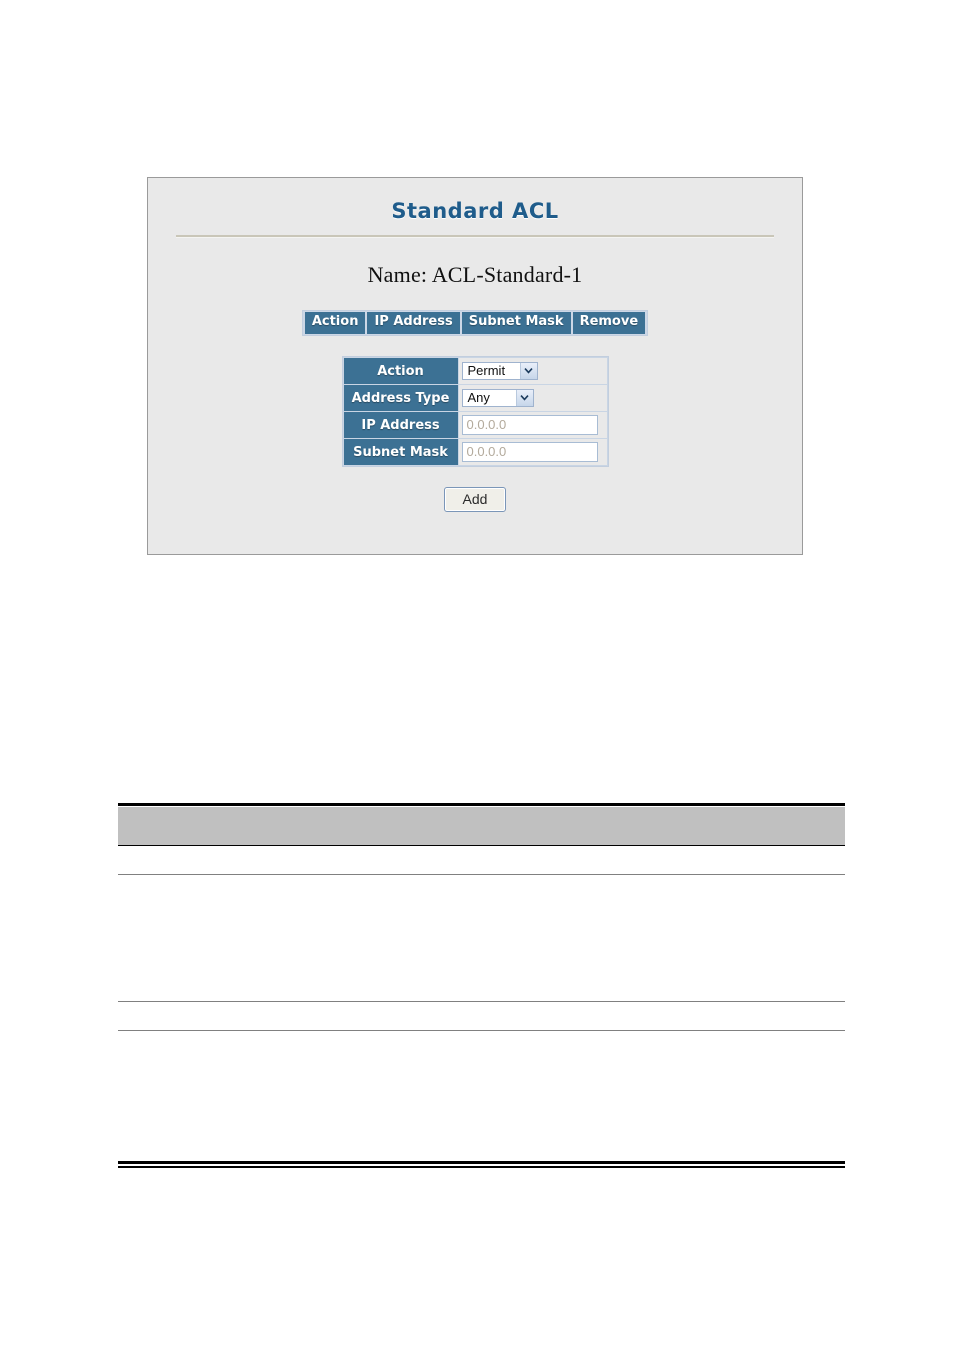 The image size is (954, 1350). I want to click on title-divider, so click(475, 237).